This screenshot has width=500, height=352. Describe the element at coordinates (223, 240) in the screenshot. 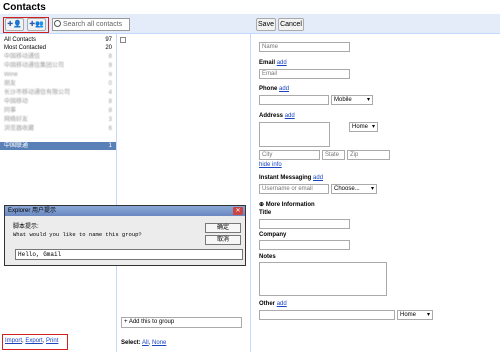

I see `dialog-cancel-button: 取消` at that location.